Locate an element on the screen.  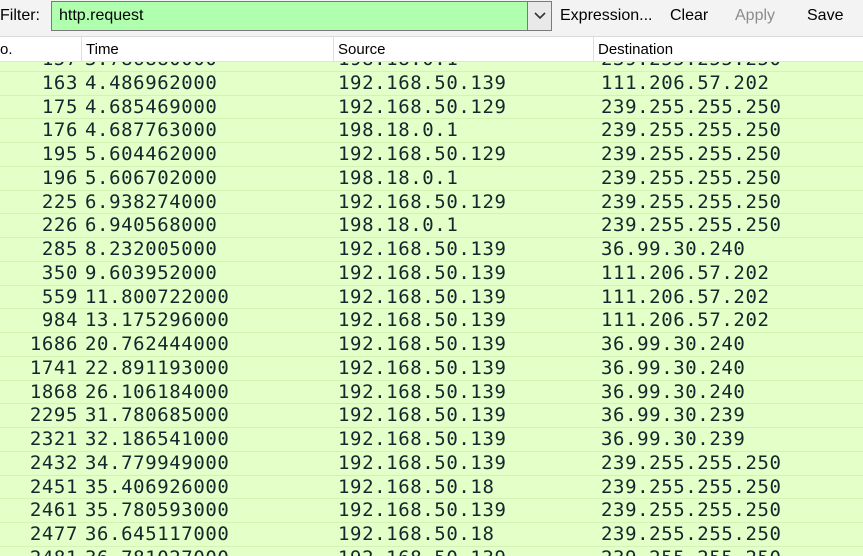
packet-time: 6.938274000 is located at coordinates (151, 201).